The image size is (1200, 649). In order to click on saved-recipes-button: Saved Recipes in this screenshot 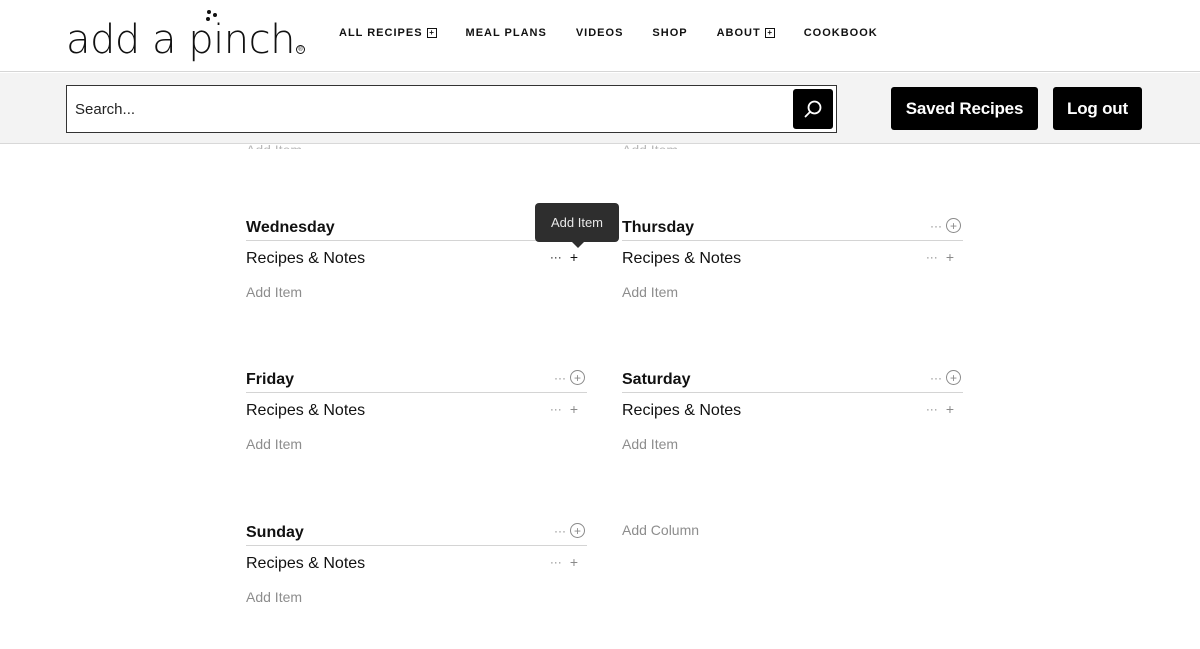, I will do `click(964, 108)`.